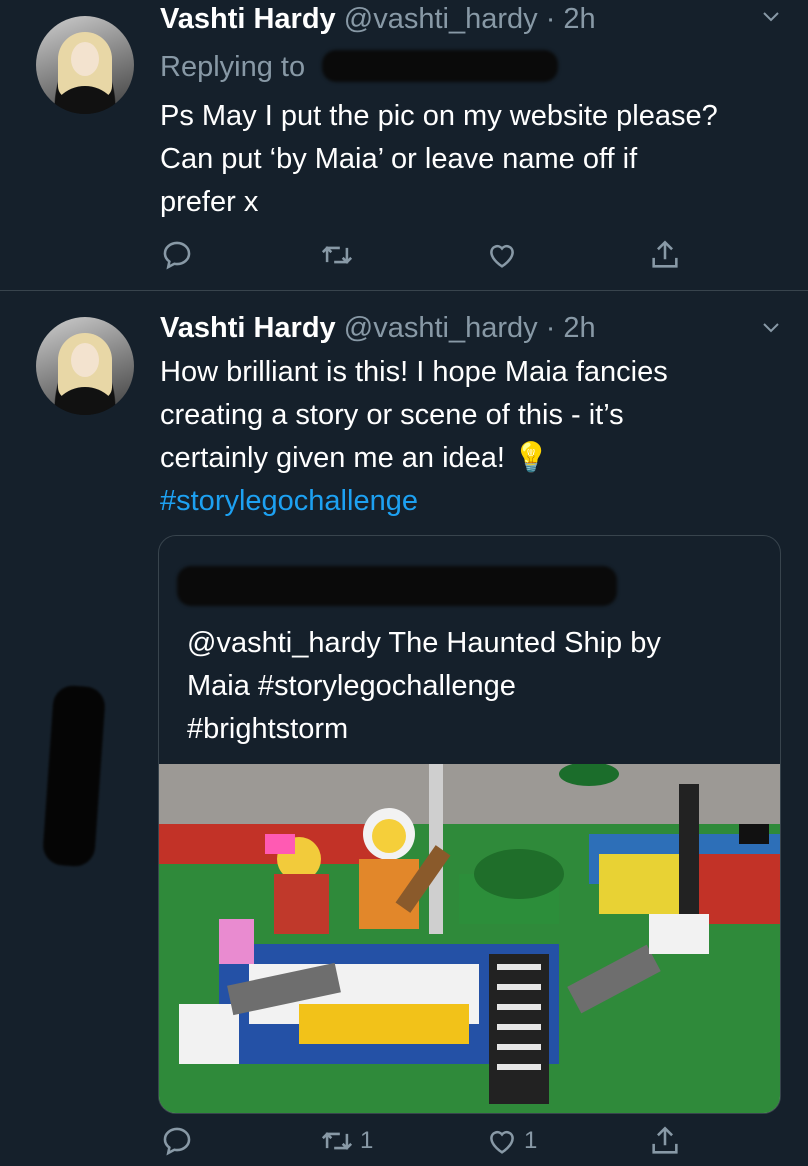  I want to click on like-count: 1, so click(531, 1140).